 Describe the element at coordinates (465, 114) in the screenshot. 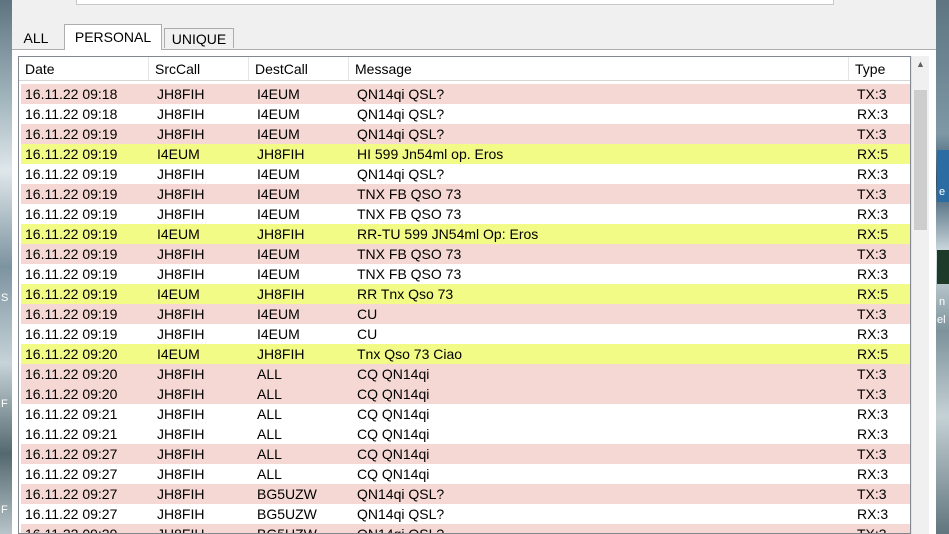

I see `table-row: 16.11.22 09:18 JH8FIH I4EUM QN14qi QSL? RX:3` at that location.